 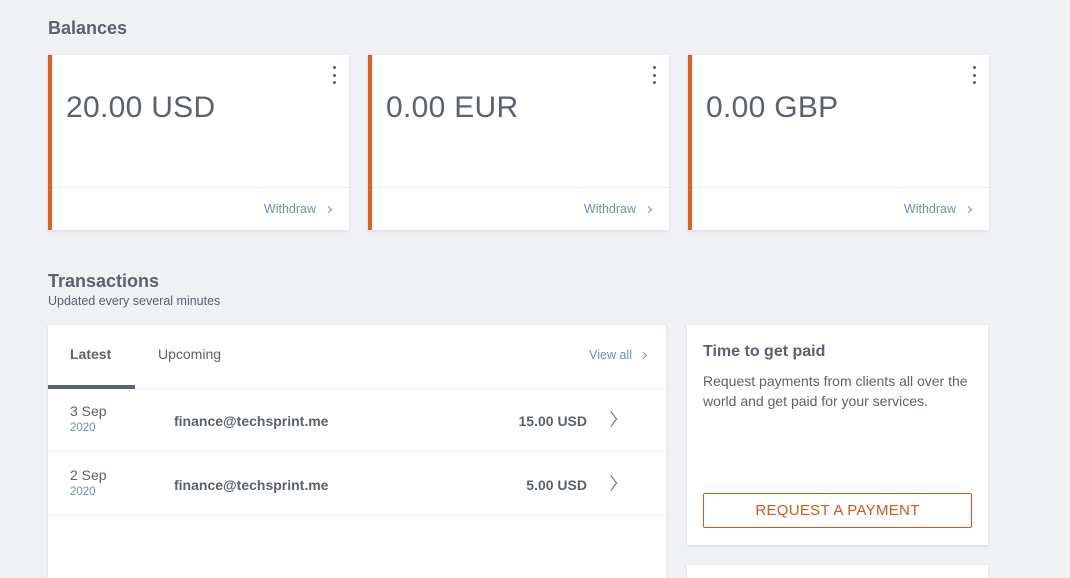 I want to click on promo-title: Time to get paid, so click(x=764, y=351).